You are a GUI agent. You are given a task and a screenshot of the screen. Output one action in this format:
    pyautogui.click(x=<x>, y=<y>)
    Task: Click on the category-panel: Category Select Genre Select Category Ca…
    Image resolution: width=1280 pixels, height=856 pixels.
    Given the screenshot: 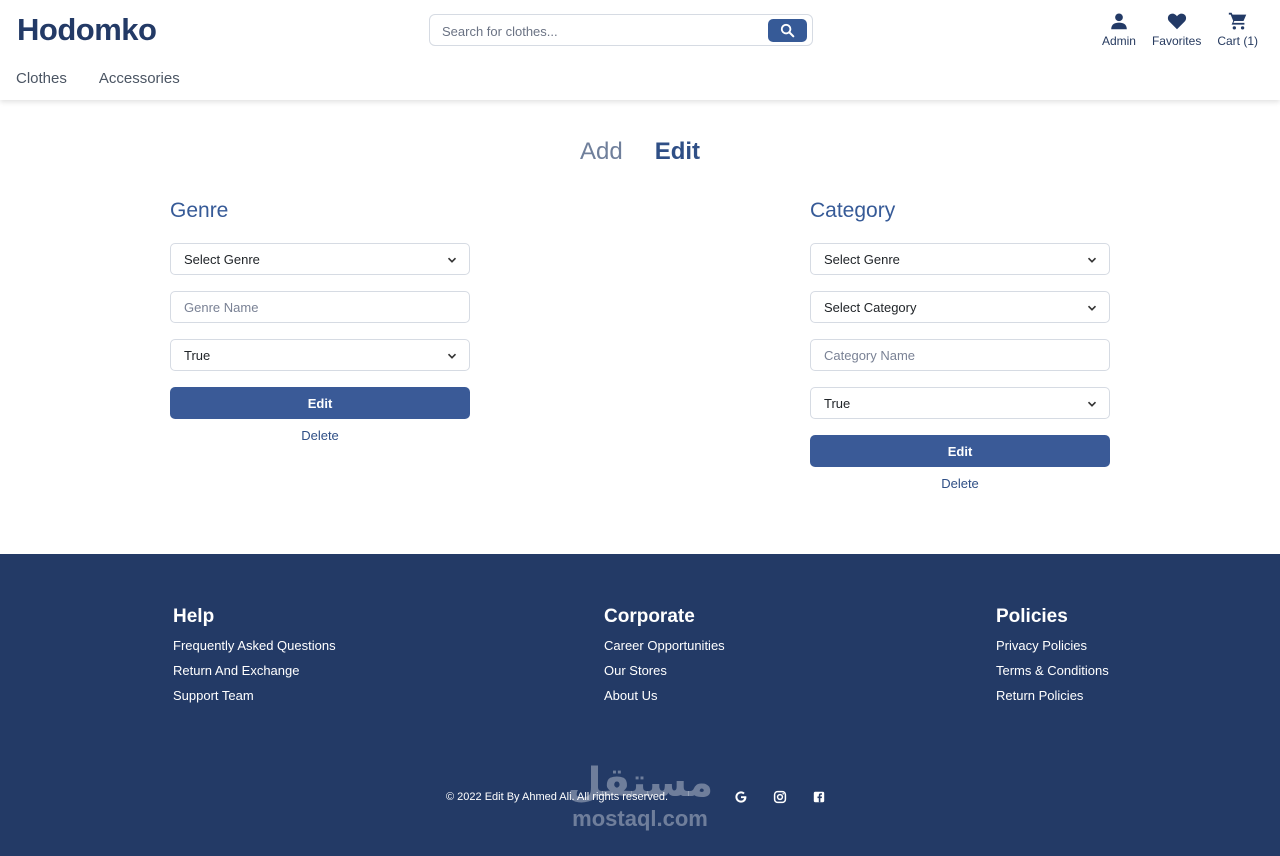 What is the action you would take?
    pyautogui.click(x=960, y=345)
    